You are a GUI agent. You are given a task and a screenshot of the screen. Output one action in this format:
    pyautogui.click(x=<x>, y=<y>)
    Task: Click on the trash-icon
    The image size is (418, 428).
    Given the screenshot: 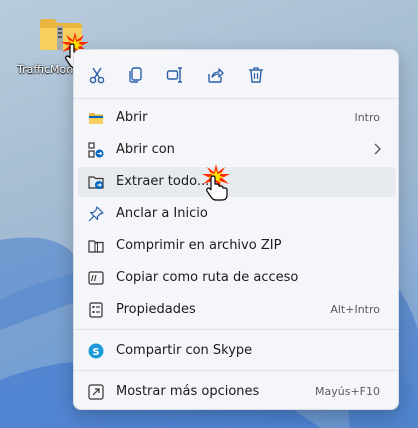 What is the action you would take?
    pyautogui.click(x=256, y=75)
    